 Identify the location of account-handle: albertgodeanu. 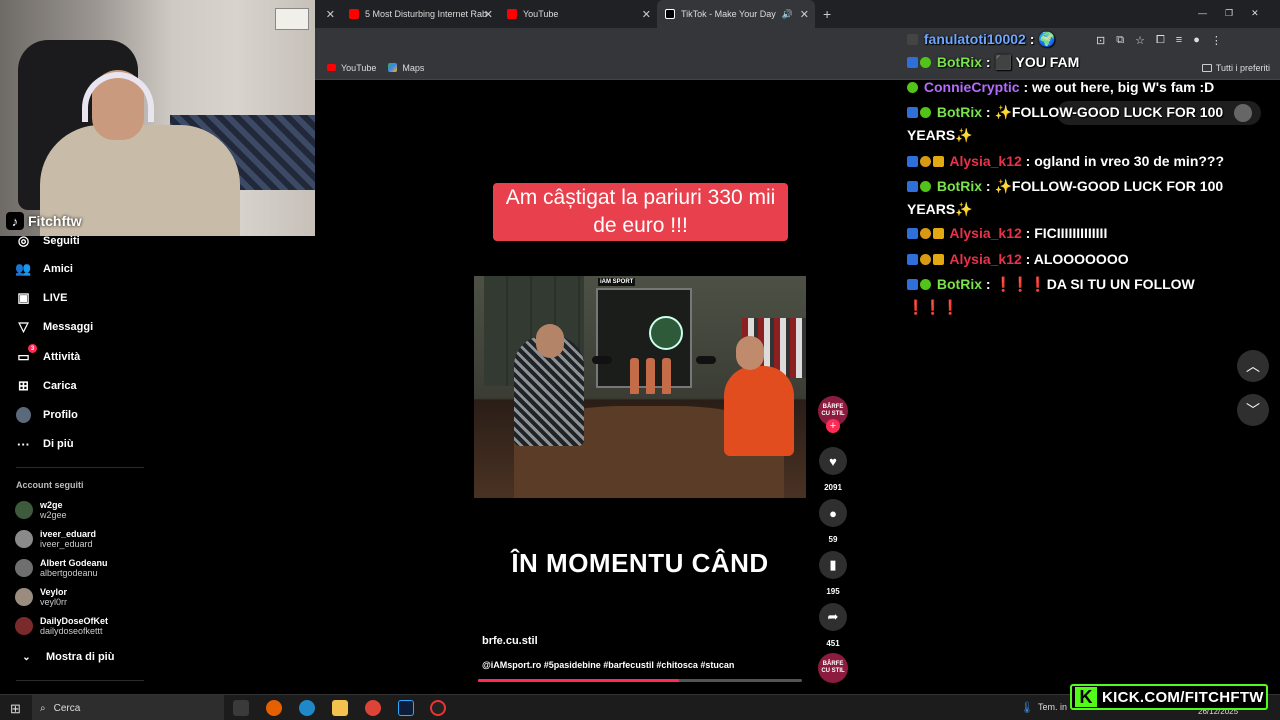
(69, 573).